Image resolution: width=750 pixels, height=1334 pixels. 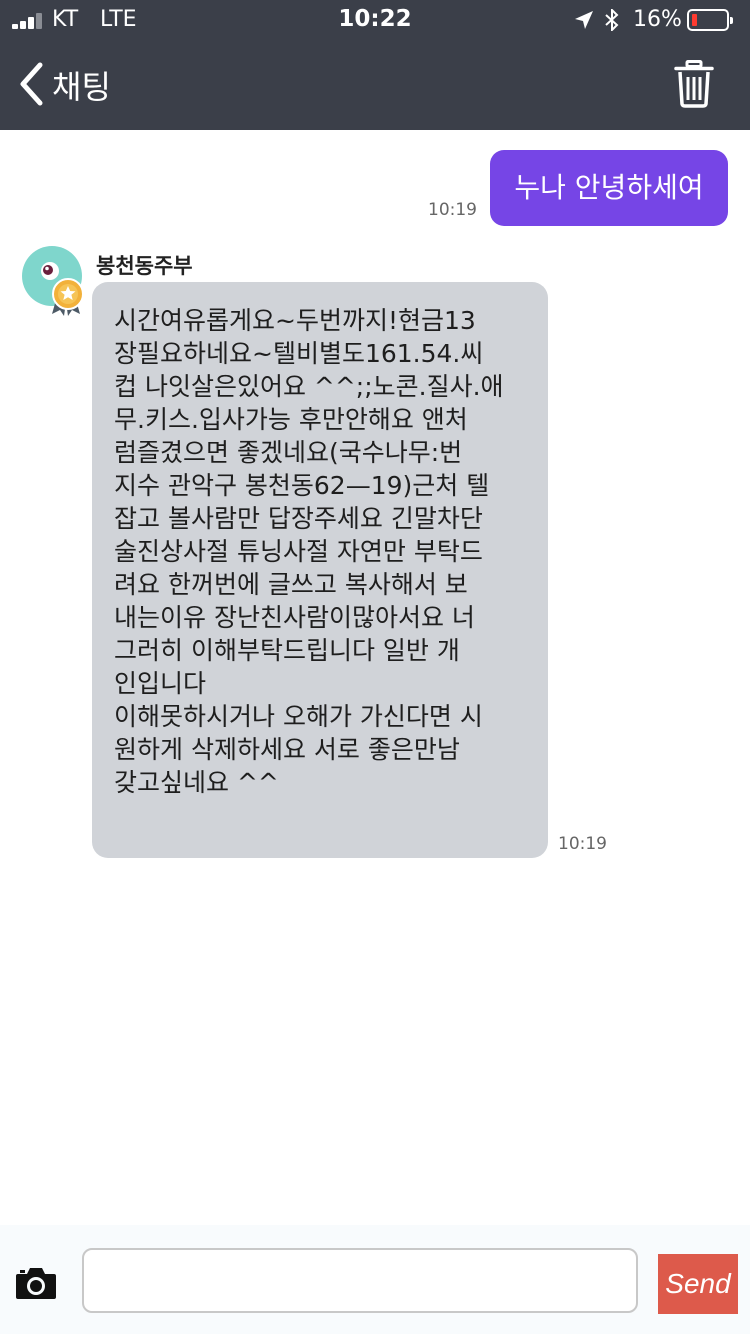 I want to click on outgoing-message-bubble: 누나 안녕하세여, so click(x=609, y=188).